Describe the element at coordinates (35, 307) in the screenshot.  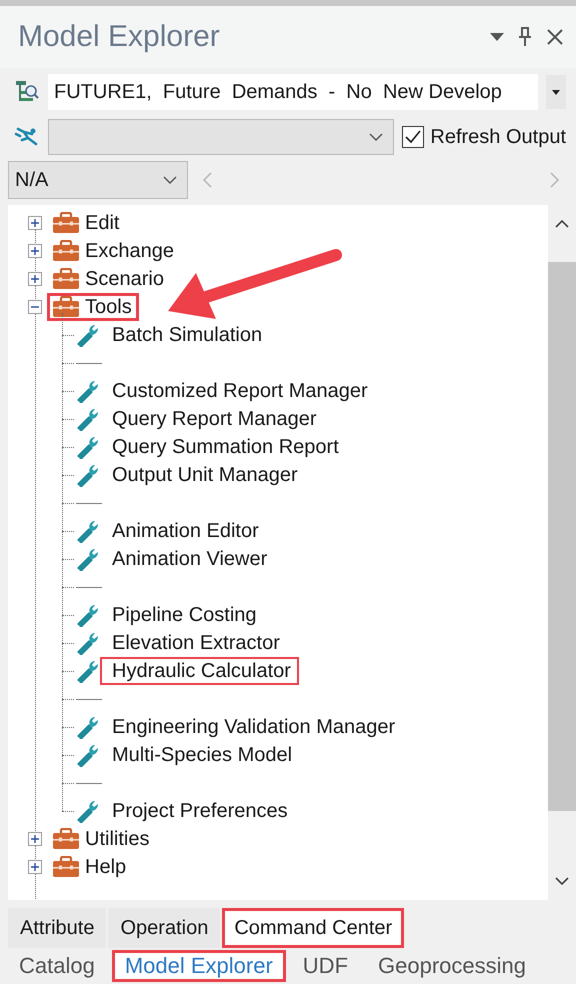
I see `collapse-icon` at that location.